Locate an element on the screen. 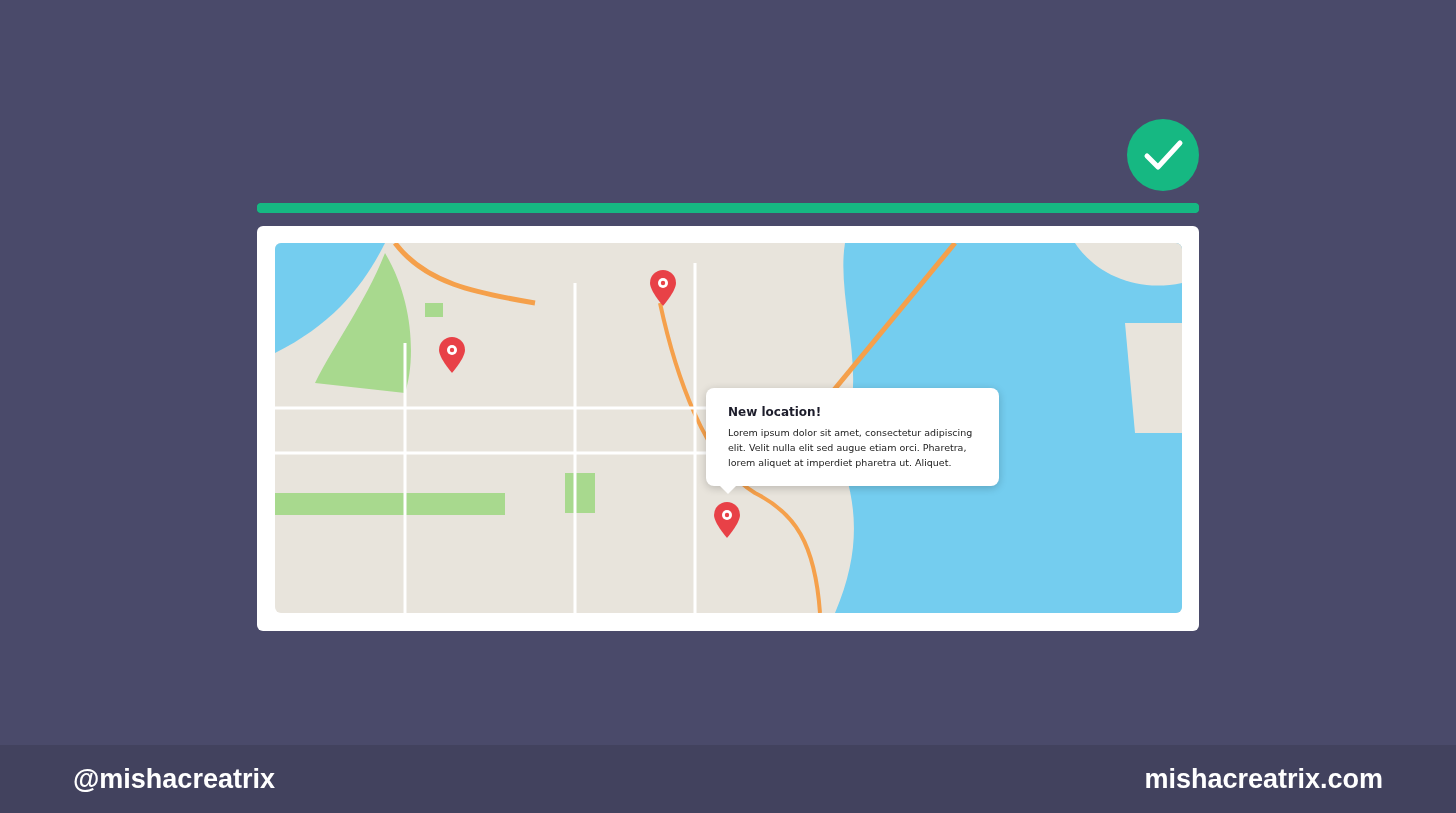 The image size is (1456, 813). popup-title: New location! is located at coordinates (775, 412).